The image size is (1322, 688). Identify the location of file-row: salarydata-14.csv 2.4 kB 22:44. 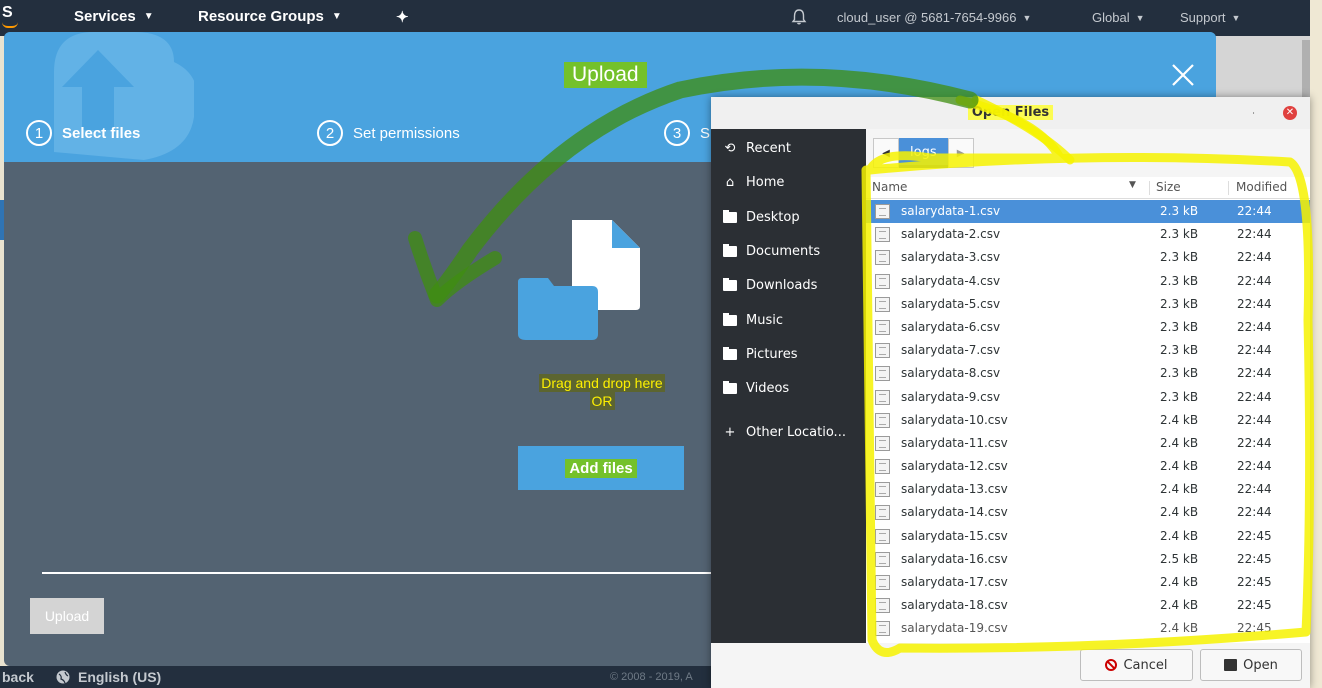
(1088, 512).